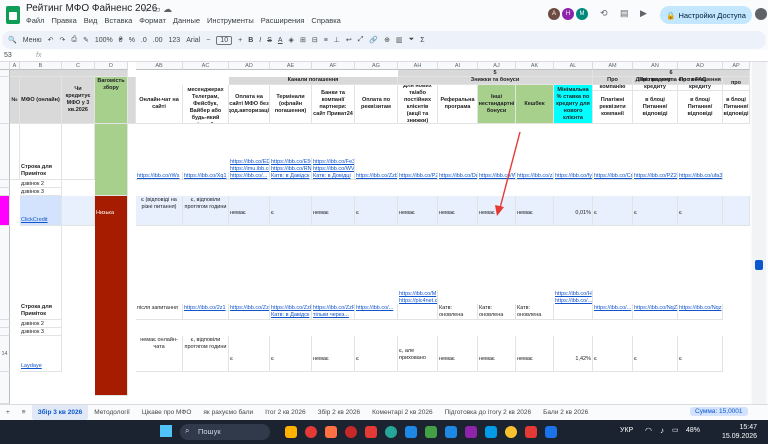 The height and width of the screenshot is (444, 768). I want to click on cell-about-company: є, so click(613, 211).